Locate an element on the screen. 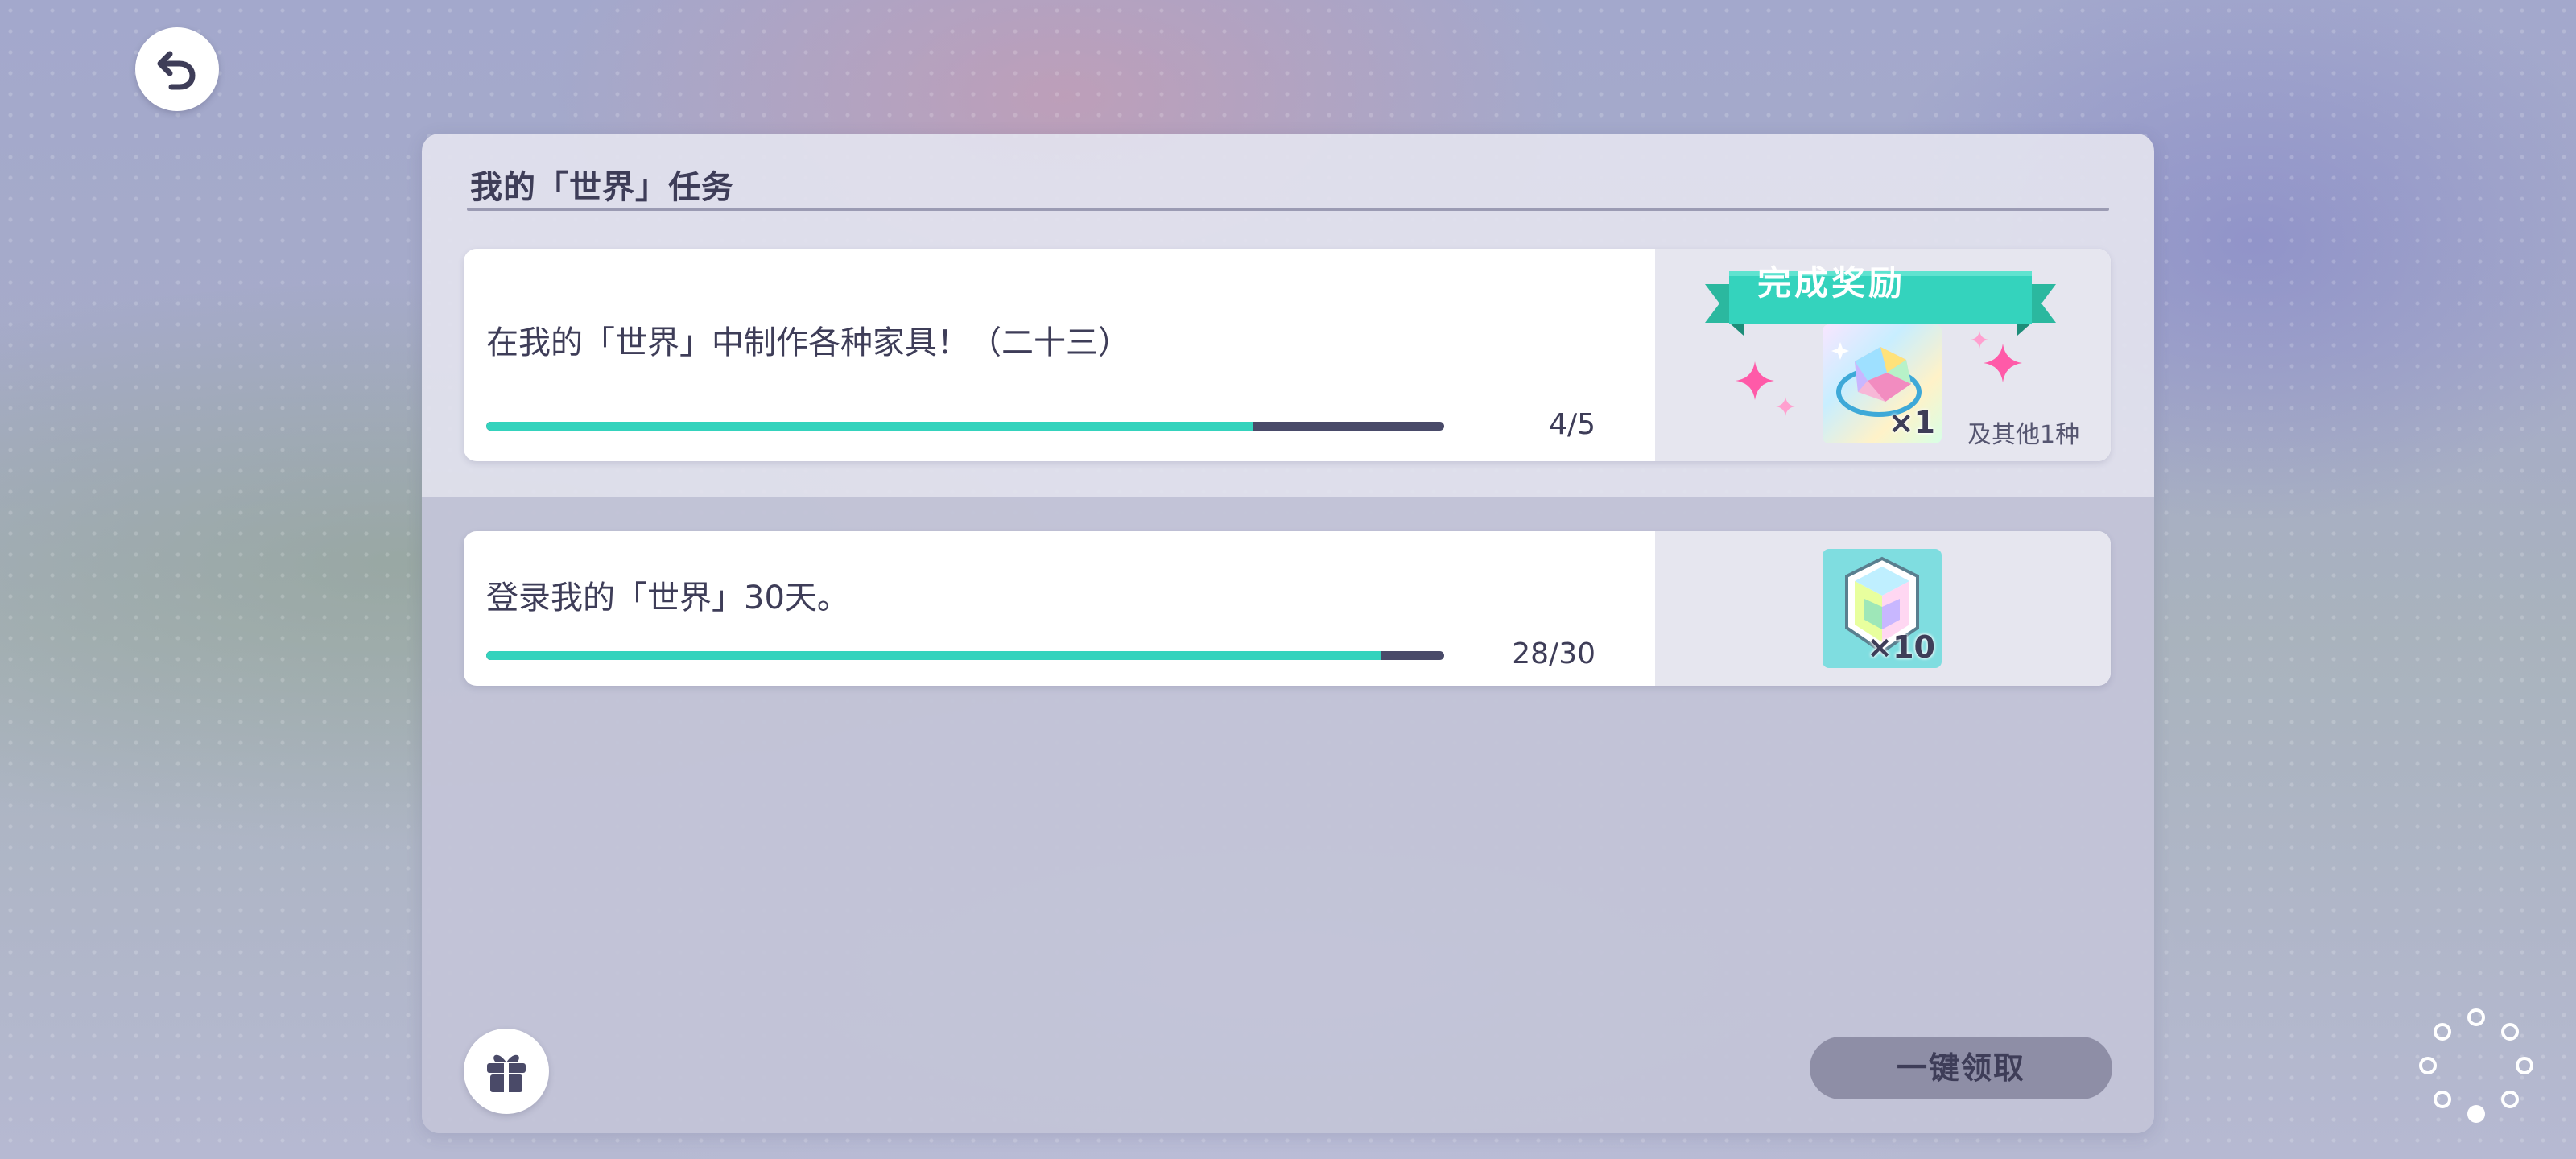  reward-badge-label: 完成奖励 is located at coordinates (1831, 283).